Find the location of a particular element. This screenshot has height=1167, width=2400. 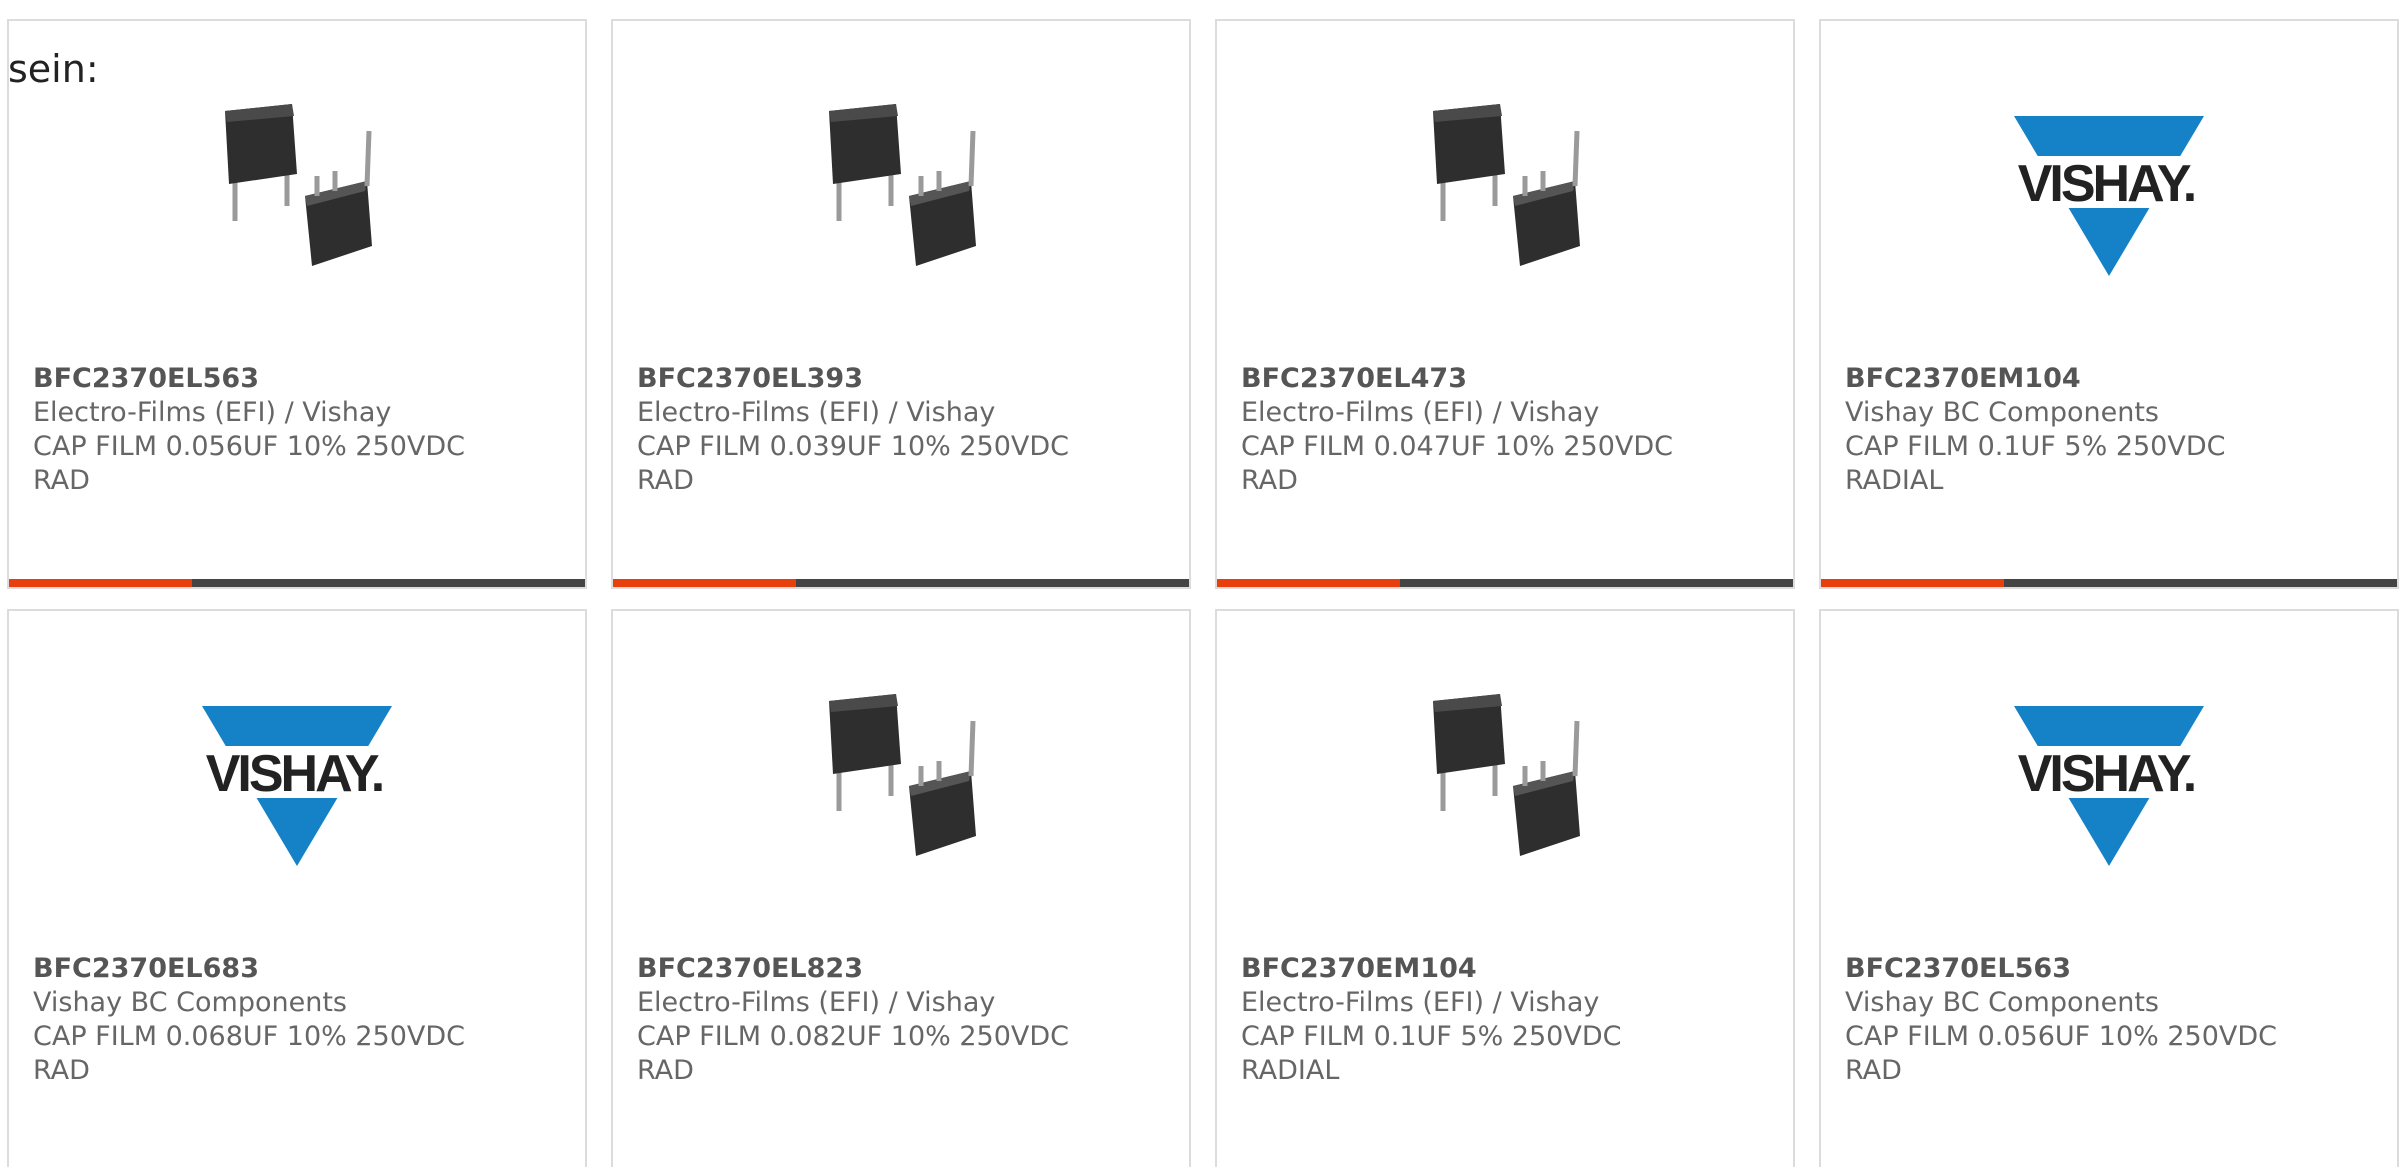

intro-text: sein: is located at coordinates (53, 69).